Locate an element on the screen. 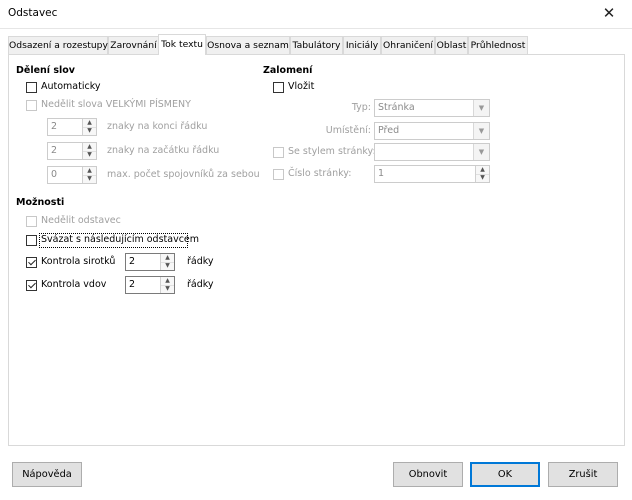 The image size is (632, 500). no-split-label: Nedělit odstavec is located at coordinates (81, 220).